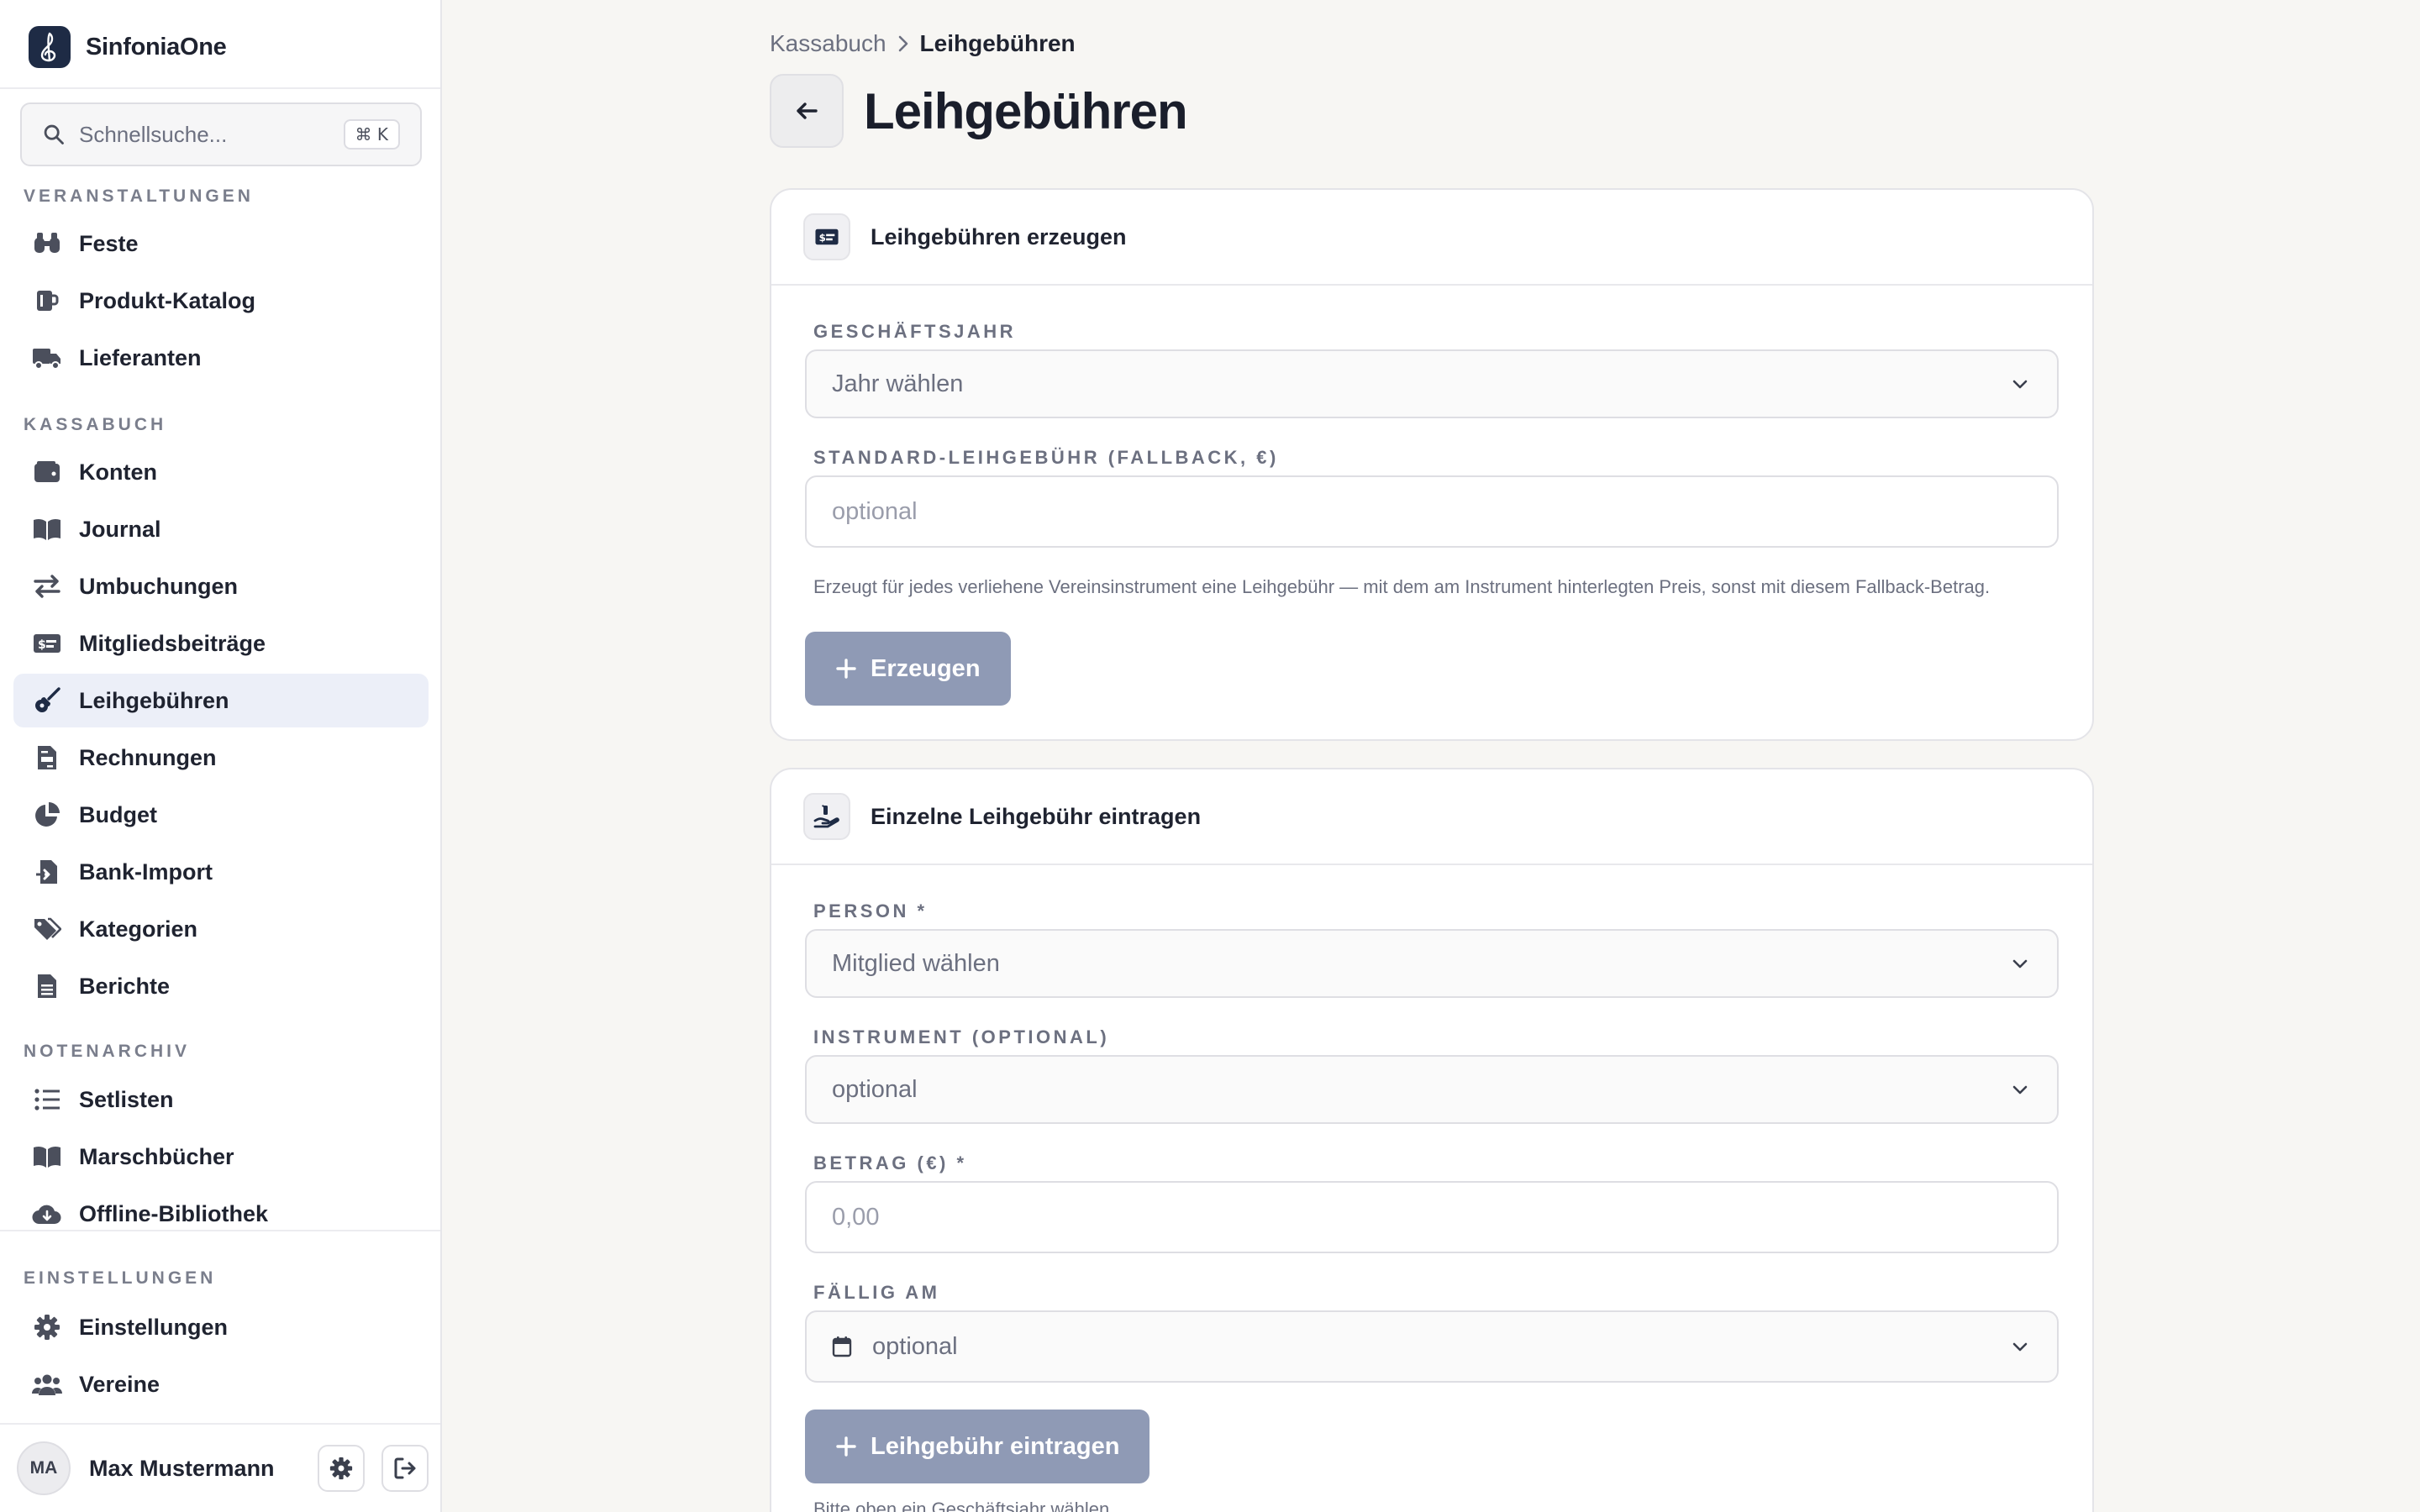  Describe the element at coordinates (961, 1036) in the screenshot. I see `instrument-label: INSTRUMENT (OPTIONAL)` at that location.